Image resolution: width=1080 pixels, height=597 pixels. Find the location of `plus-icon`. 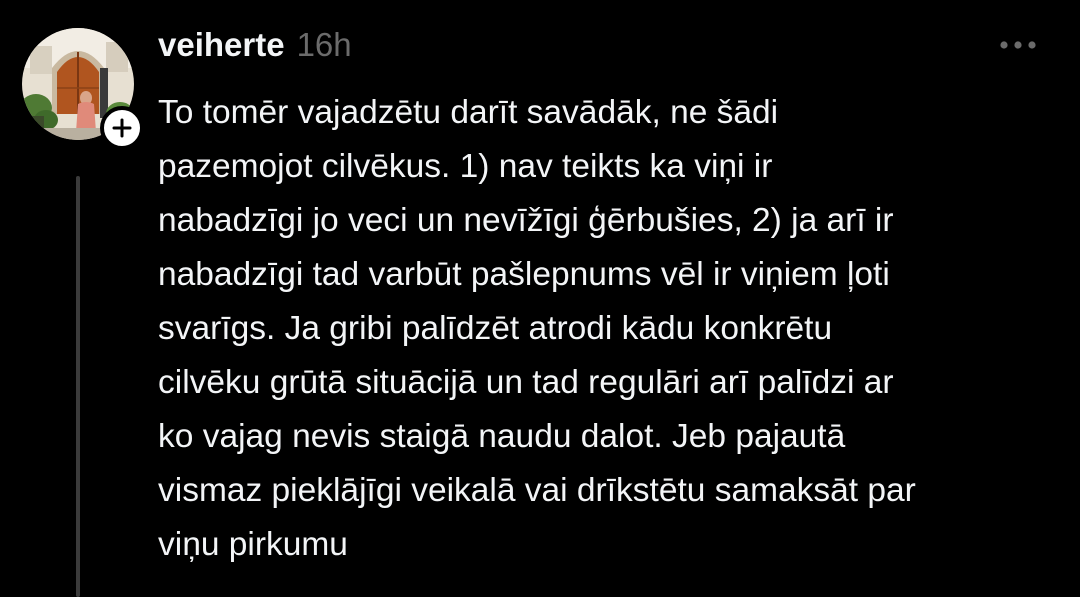

plus-icon is located at coordinates (122, 128).